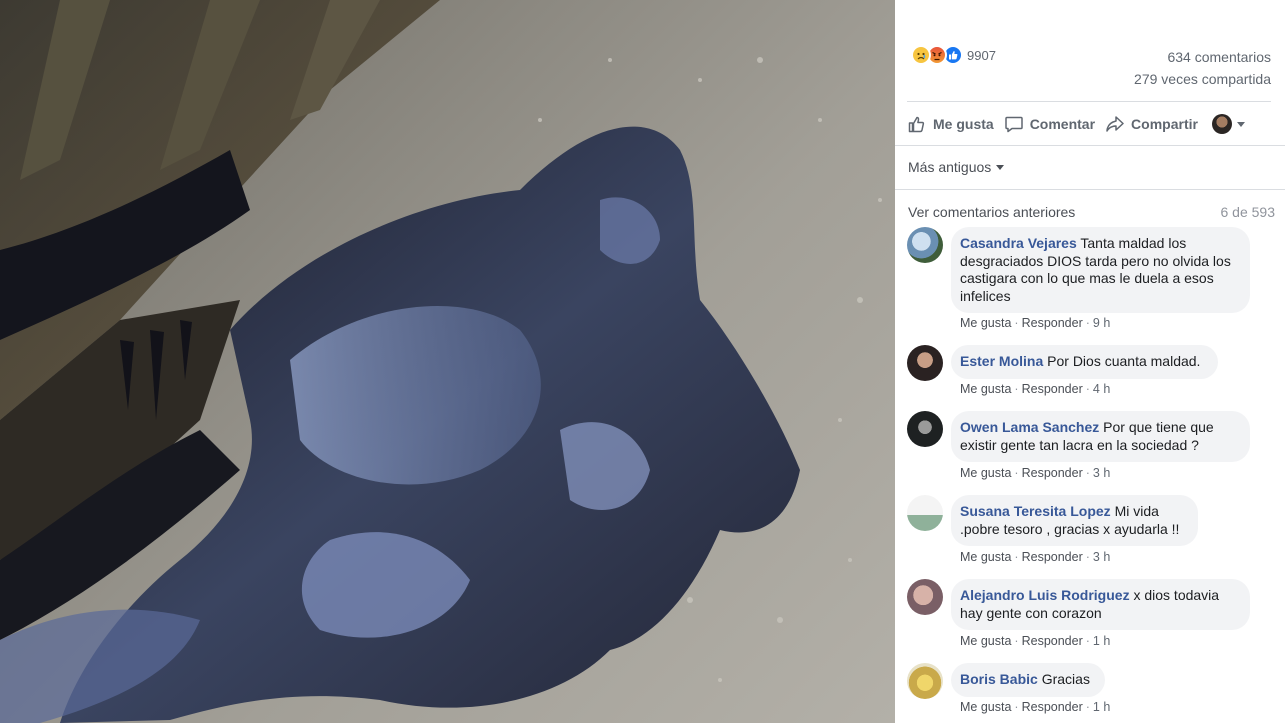 This screenshot has width=1285, height=723. What do you see at coordinates (1101, 389) in the screenshot?
I see `comment-time: 4 h` at bounding box center [1101, 389].